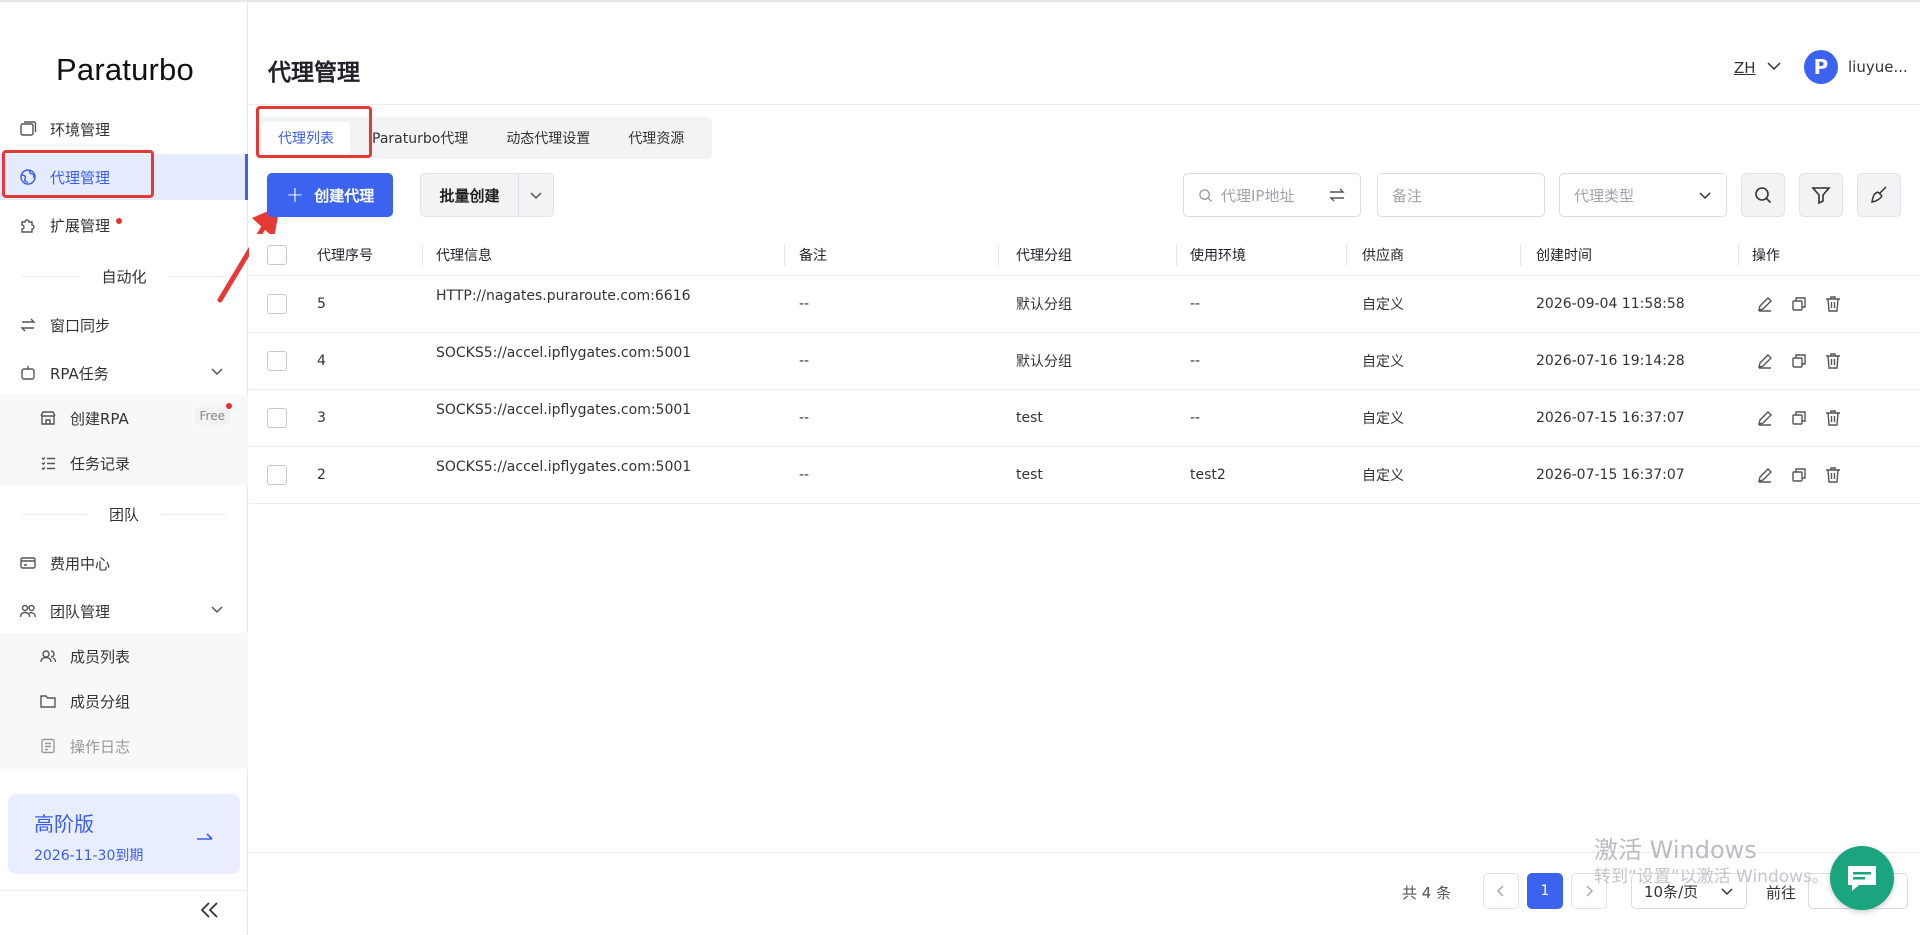 Image resolution: width=1920 pixels, height=935 pixels. I want to click on header-proxy-group: 代理分组, so click(1044, 254).